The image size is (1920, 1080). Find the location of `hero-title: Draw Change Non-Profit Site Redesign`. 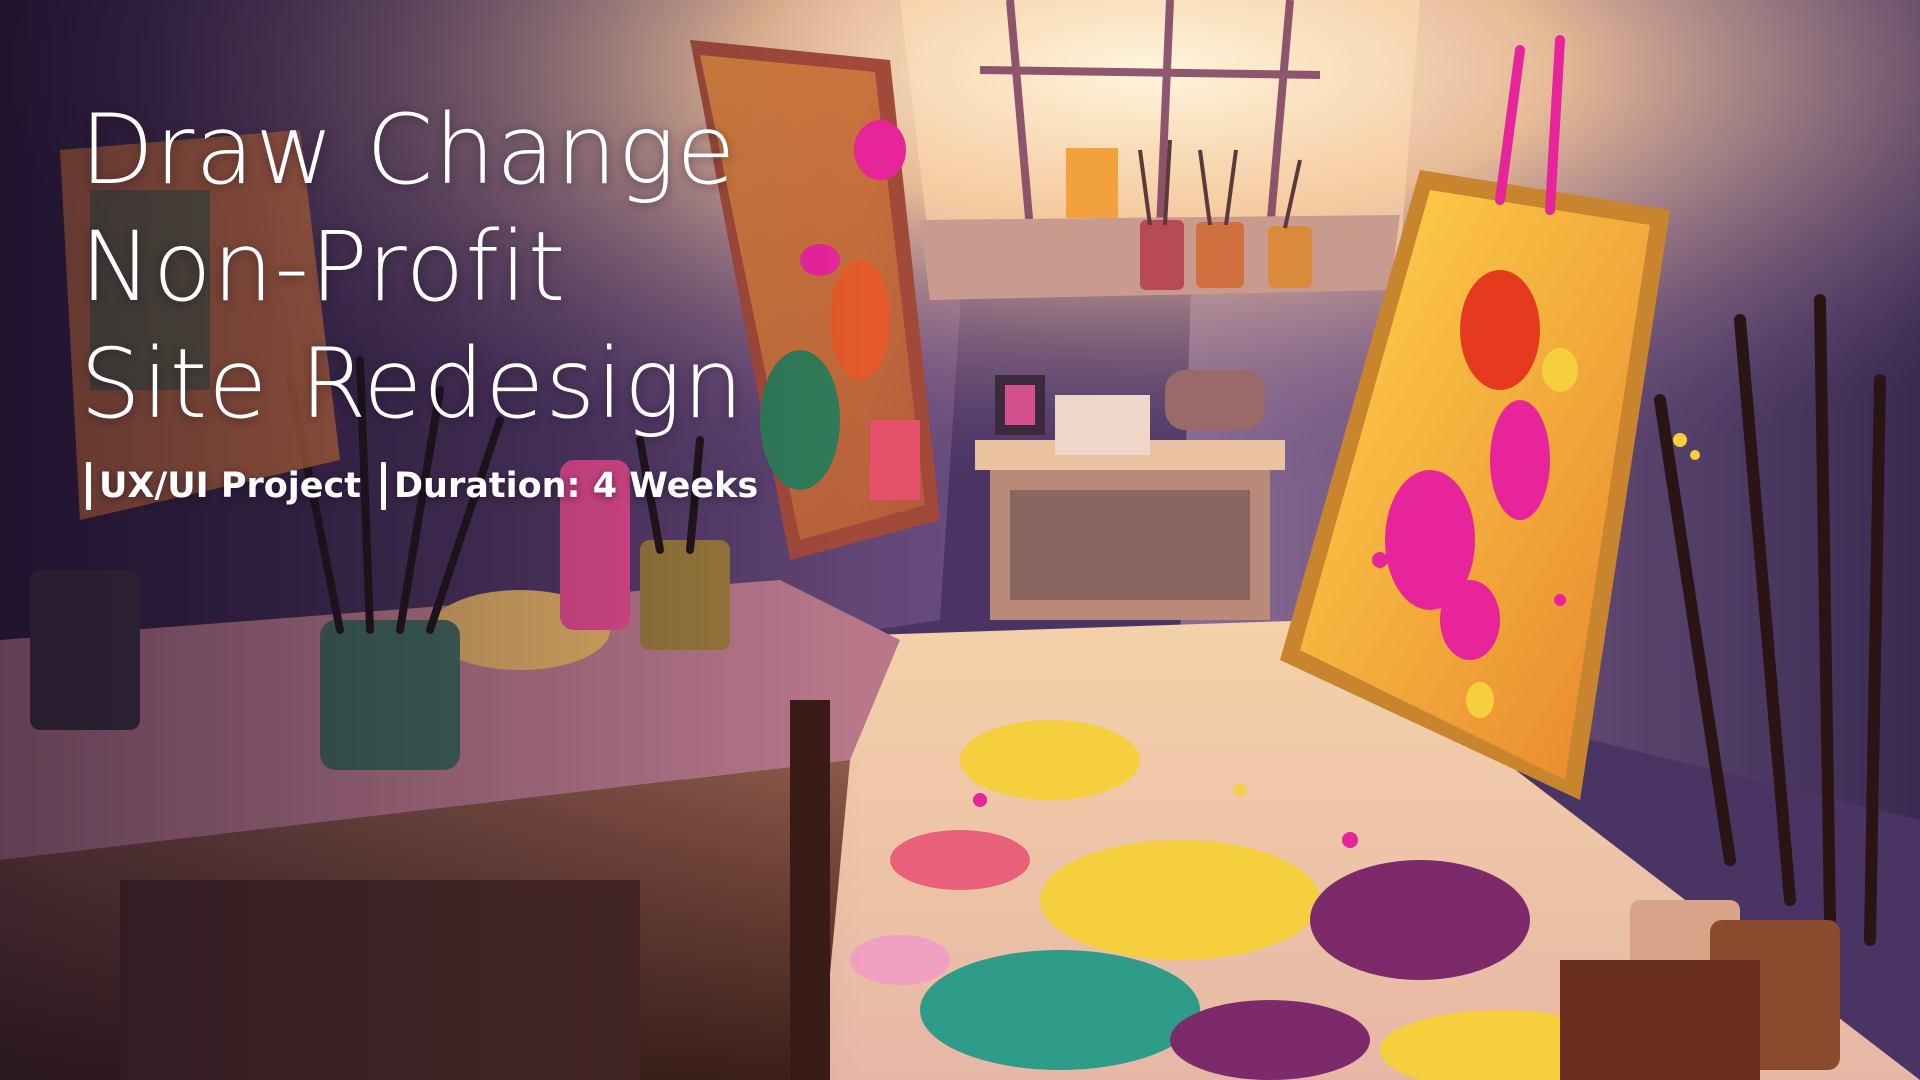

hero-title: Draw Change Non-Profit Site Redesign is located at coordinates (412, 267).